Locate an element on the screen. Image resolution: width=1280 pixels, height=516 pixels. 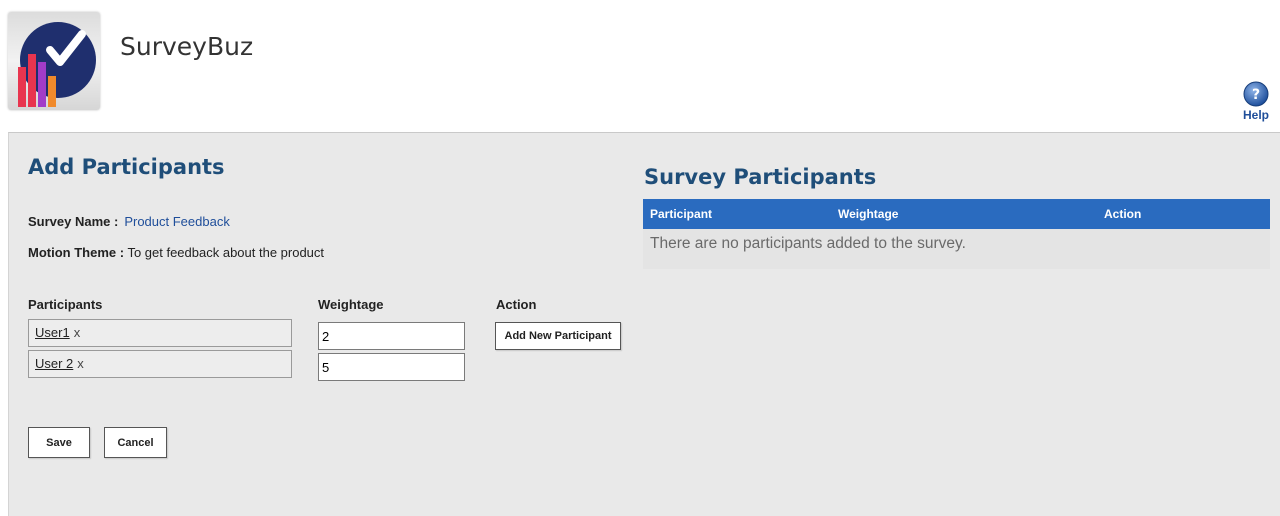
survey-name-label: Survey Name : is located at coordinates (73, 221).